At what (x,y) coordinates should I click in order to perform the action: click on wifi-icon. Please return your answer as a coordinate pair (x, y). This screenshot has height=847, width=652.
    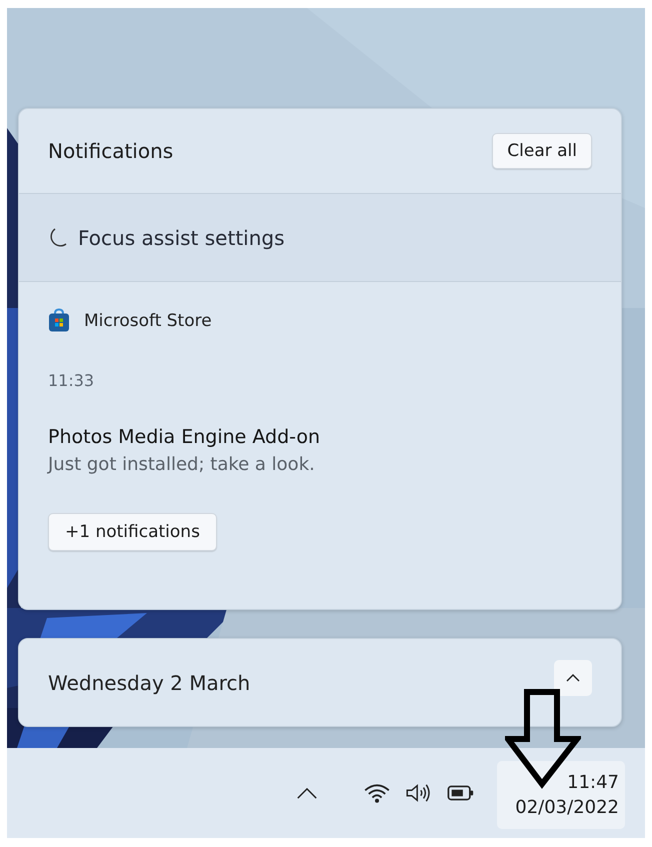
    Looking at the image, I should click on (377, 793).